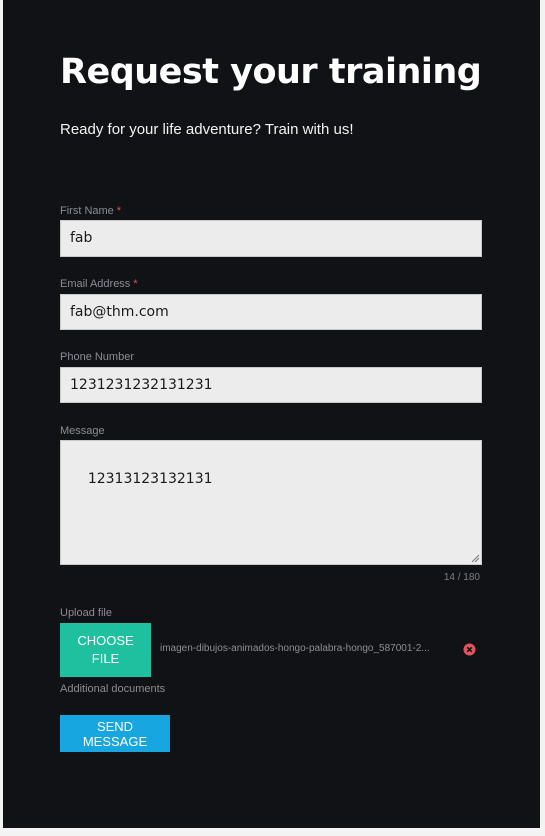  Describe the element at coordinates (271, 502) in the screenshot. I see `message-field: 12313123132131` at that location.